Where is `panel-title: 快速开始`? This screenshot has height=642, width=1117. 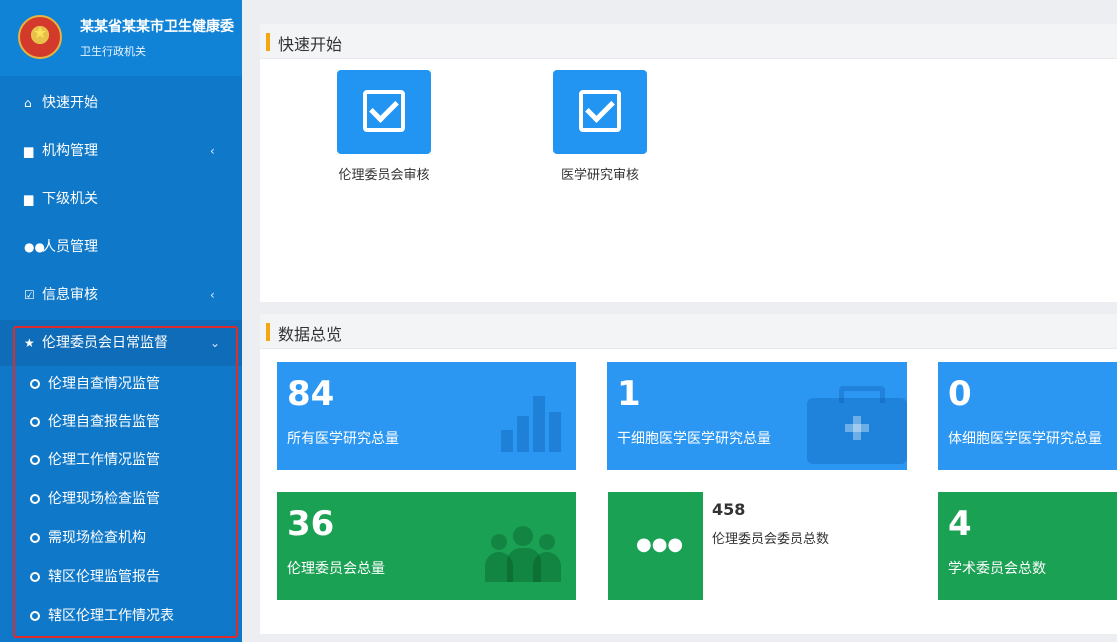 panel-title: 快速开始 is located at coordinates (310, 44).